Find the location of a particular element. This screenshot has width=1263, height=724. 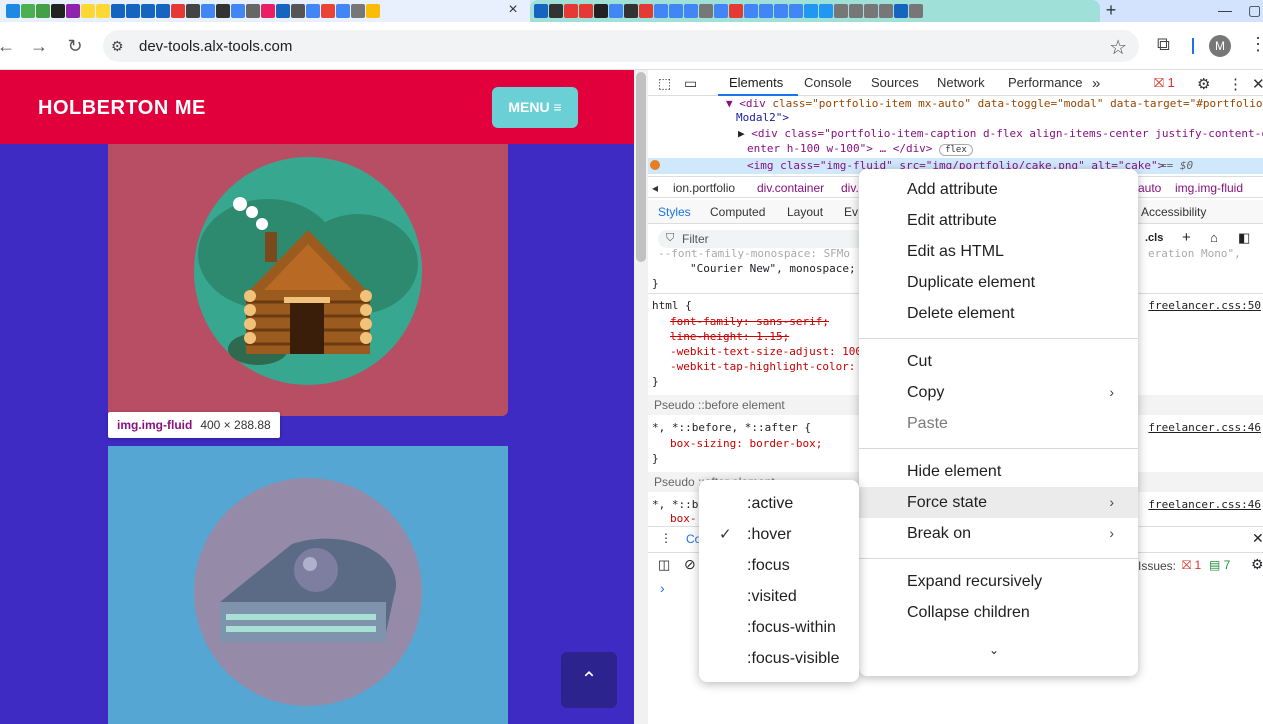

tab-close-icon: × is located at coordinates (513, 11).